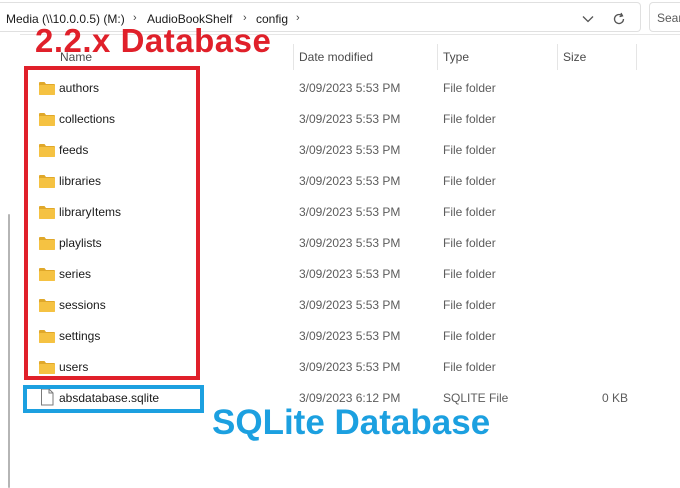  Describe the element at coordinates (351, 422) in the screenshot. I see `annotation-label-blue: SQLite Database` at that location.